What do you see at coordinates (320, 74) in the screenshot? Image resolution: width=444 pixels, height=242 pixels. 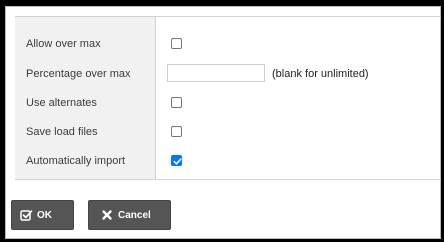 I see `percentage-hint: (blank for unlimited)` at bounding box center [320, 74].